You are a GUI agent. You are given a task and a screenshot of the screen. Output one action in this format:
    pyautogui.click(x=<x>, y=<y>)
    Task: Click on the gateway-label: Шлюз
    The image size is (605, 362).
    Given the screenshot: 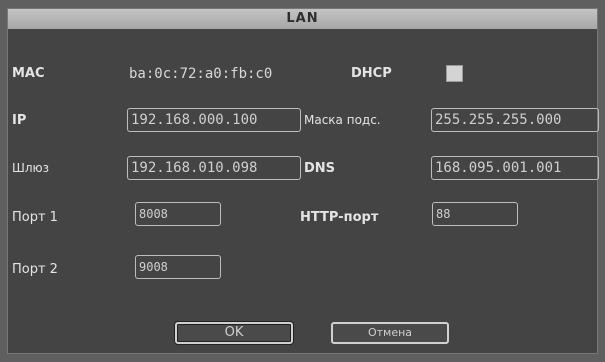 What is the action you would take?
    pyautogui.click(x=30, y=168)
    